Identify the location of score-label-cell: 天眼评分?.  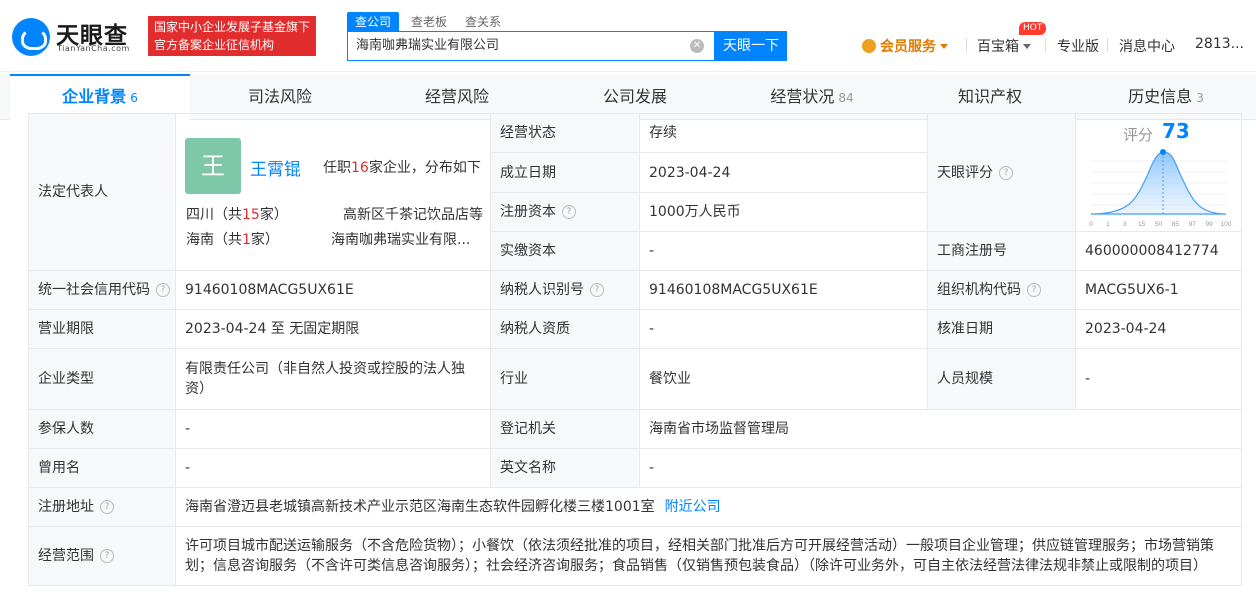
(1002, 173).